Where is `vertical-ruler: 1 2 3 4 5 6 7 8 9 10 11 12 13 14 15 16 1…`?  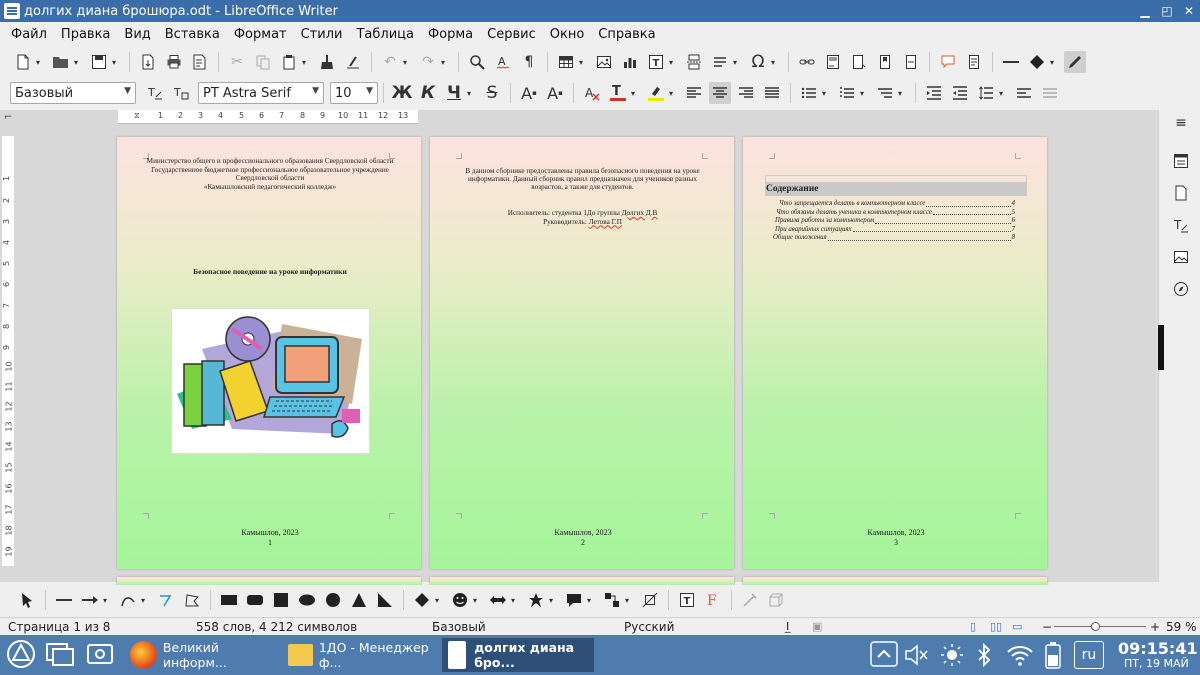
vertical-ruler: 1 2 3 4 5 6 7 8 9 10 11 12 13 14 15 16 1… is located at coordinates (8, 351).